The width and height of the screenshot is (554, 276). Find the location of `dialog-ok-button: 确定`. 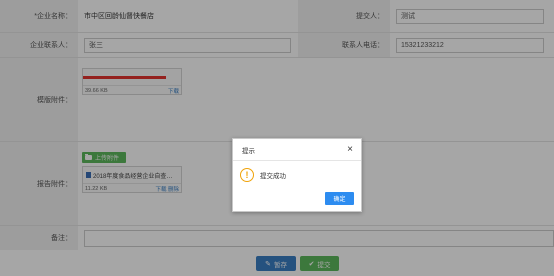

dialog-ok-button: 确定 is located at coordinates (339, 198).